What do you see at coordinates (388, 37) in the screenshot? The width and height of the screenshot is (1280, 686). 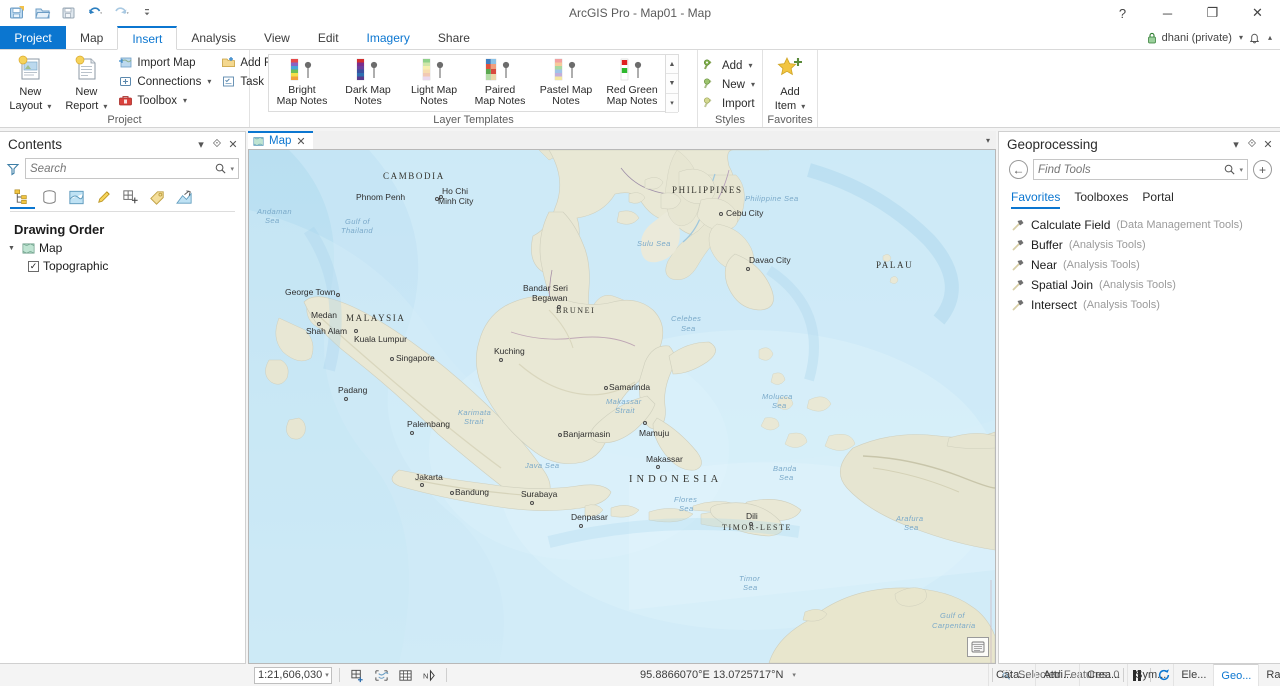 I see `tab-imagery: Imagery` at bounding box center [388, 37].